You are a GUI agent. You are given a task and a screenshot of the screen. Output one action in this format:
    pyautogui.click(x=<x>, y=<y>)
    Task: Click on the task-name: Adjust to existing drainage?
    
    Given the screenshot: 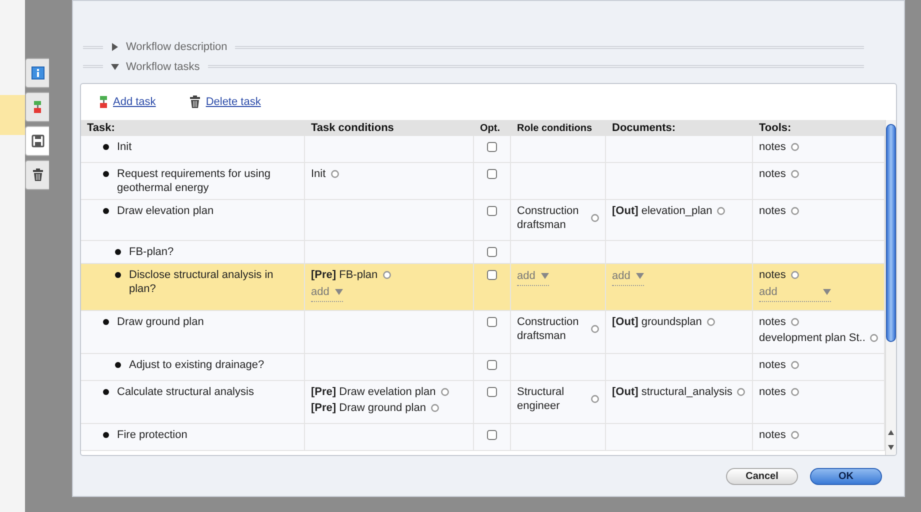 What is the action you would take?
    pyautogui.click(x=196, y=365)
    